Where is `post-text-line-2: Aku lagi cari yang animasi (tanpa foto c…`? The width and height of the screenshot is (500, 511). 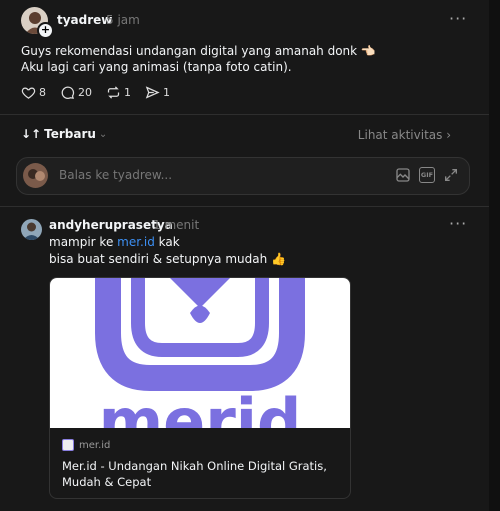 post-text-line-2: Aku lagi cari yang animasi (tanpa foto c… is located at coordinates (156, 67).